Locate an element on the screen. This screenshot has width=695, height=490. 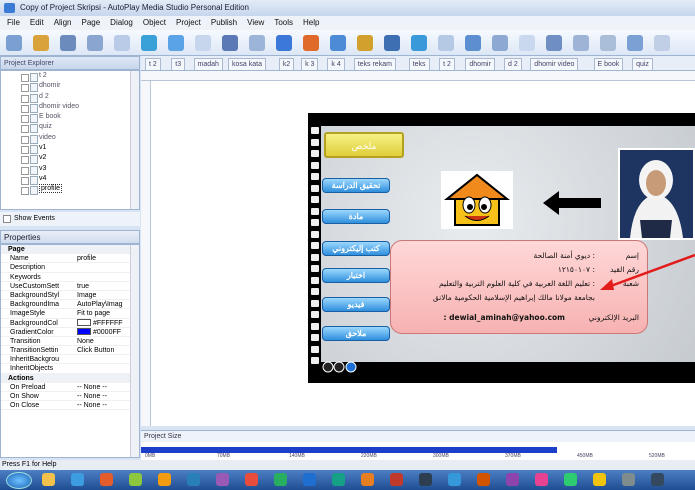
check-icon is located at coordinates (446, 43).